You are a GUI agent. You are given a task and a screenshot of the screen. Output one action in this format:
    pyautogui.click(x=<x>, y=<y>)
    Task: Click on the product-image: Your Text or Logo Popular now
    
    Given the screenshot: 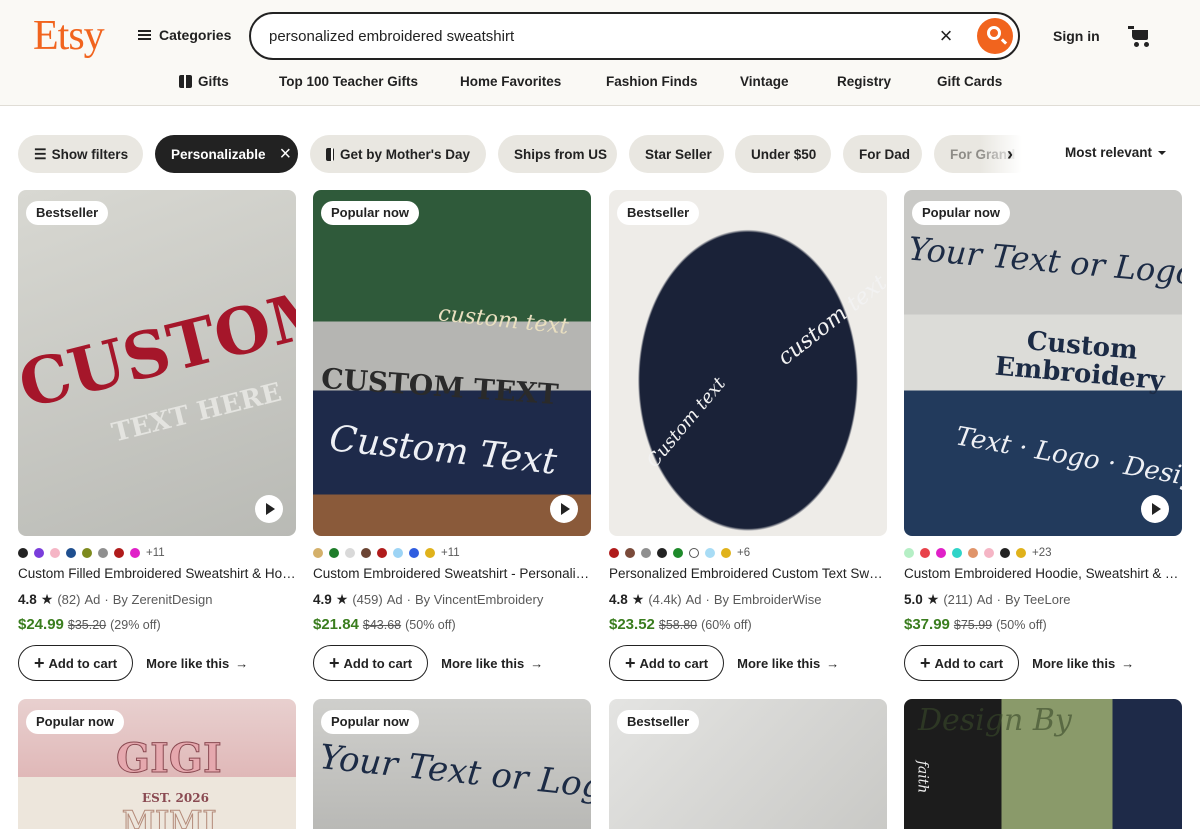 What is the action you would take?
    pyautogui.click(x=452, y=764)
    